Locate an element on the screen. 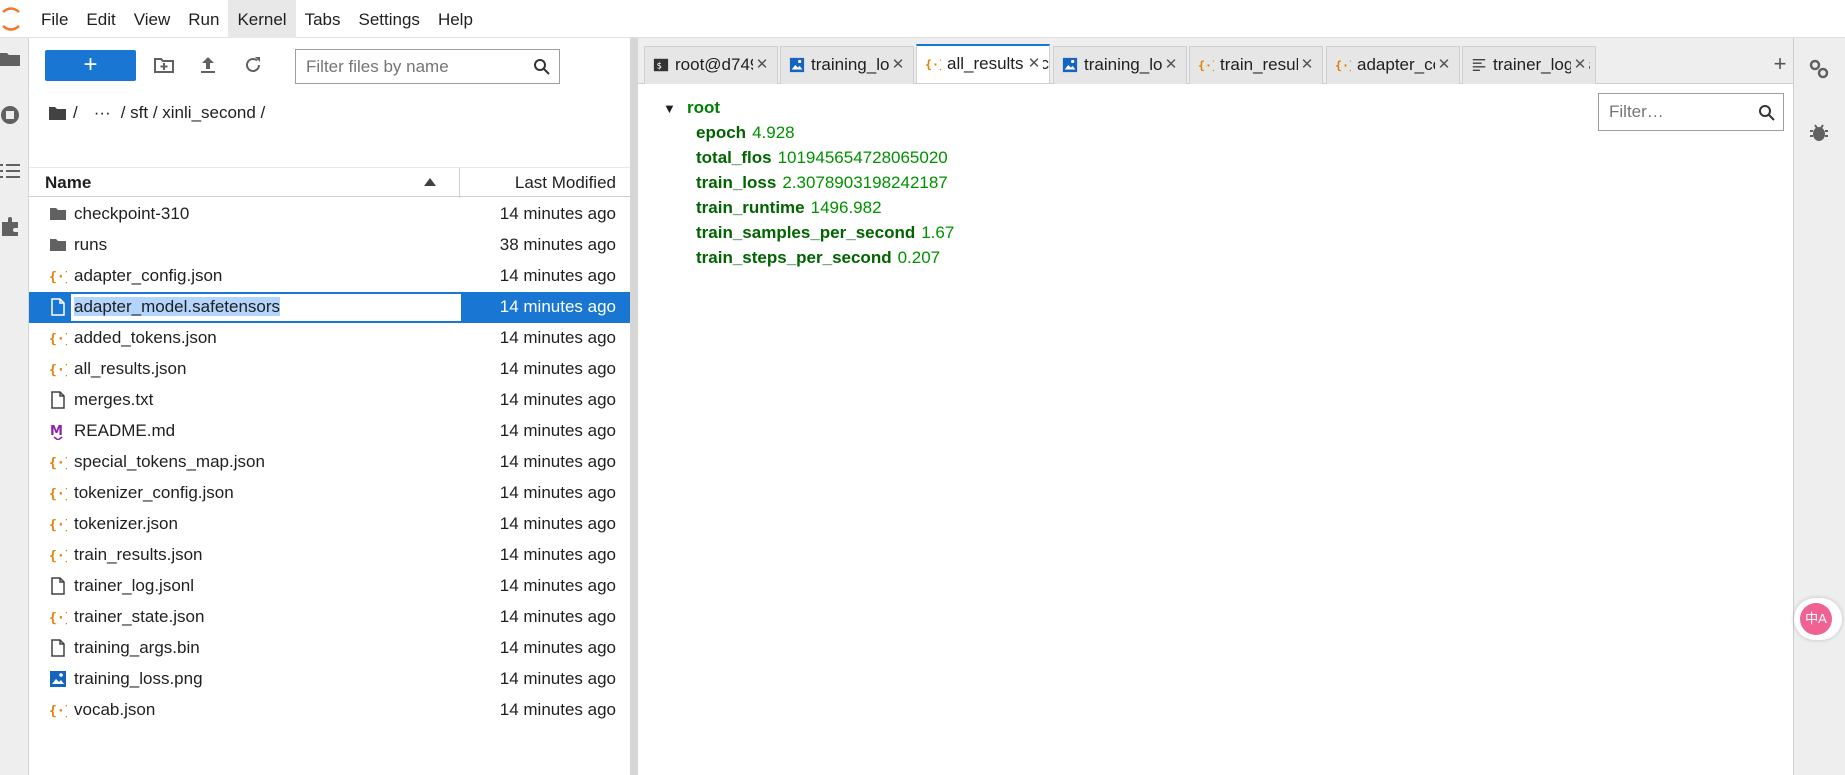 This screenshot has height=775, width=1845. json-entry: train_loss 2.3078903198242187 is located at coordinates (825, 185).